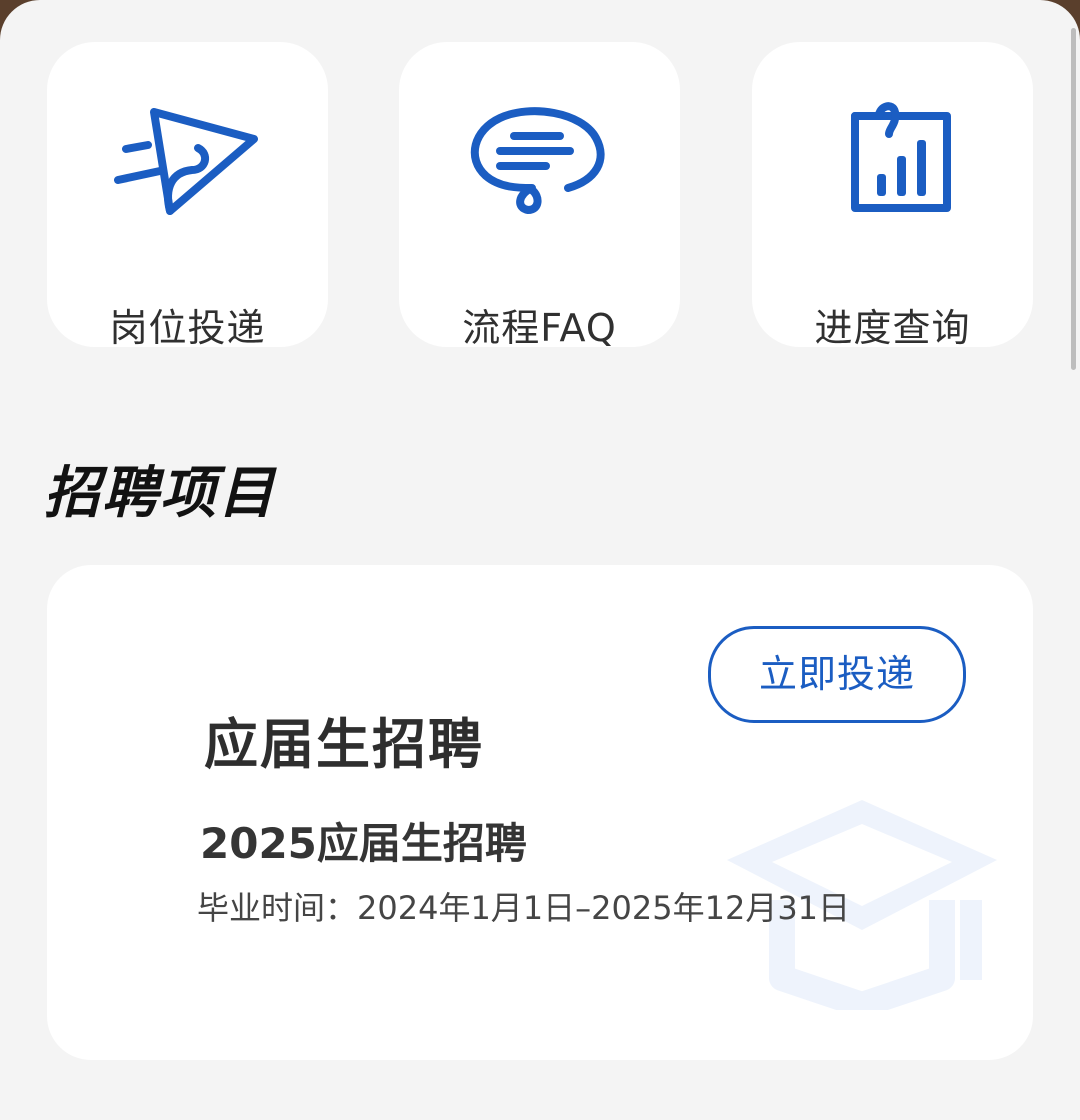 The image size is (1080, 1120). I want to click on paper-plane-icon, so click(185, 161).